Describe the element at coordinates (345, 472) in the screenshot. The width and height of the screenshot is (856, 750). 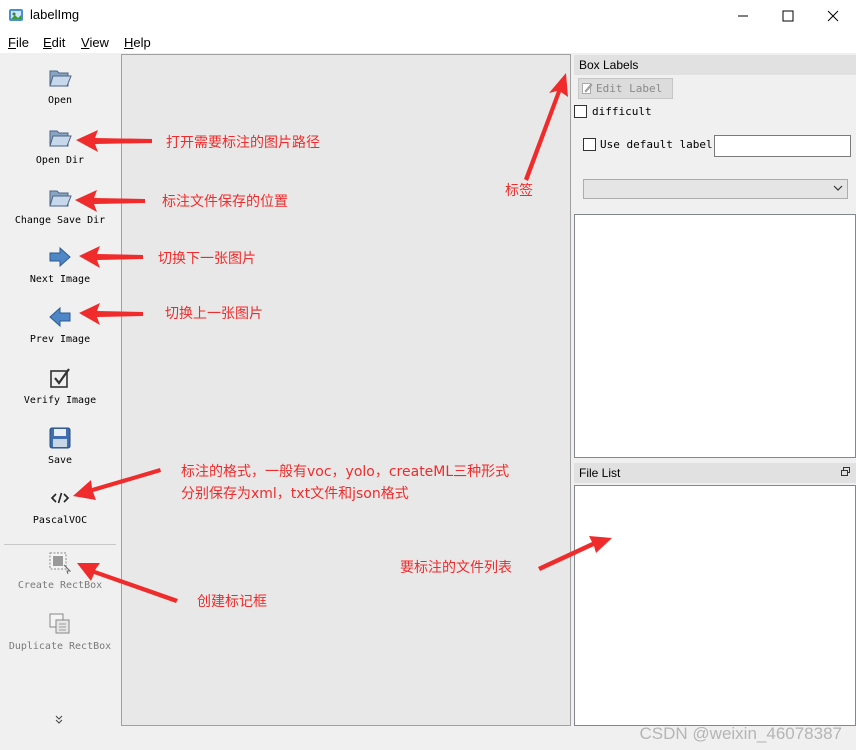
I see `annotation-format-line1: 标注的格式，一般有voc，yolo，createML三种形式` at that location.